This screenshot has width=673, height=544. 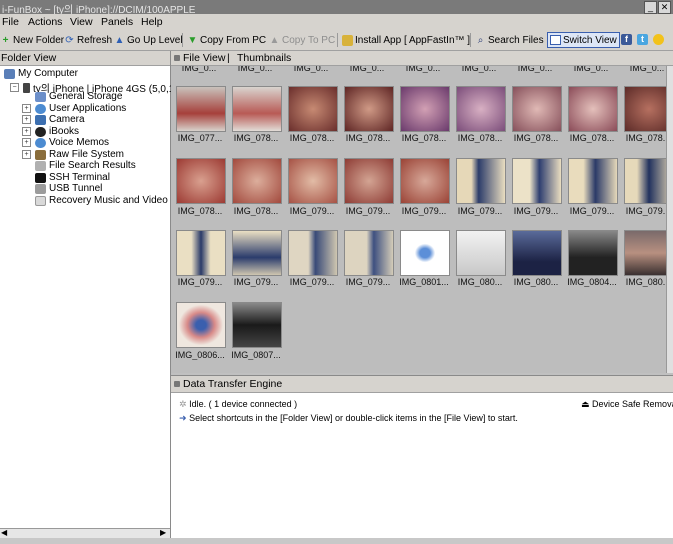 I want to click on close-button: ✕, so click(x=664, y=7).